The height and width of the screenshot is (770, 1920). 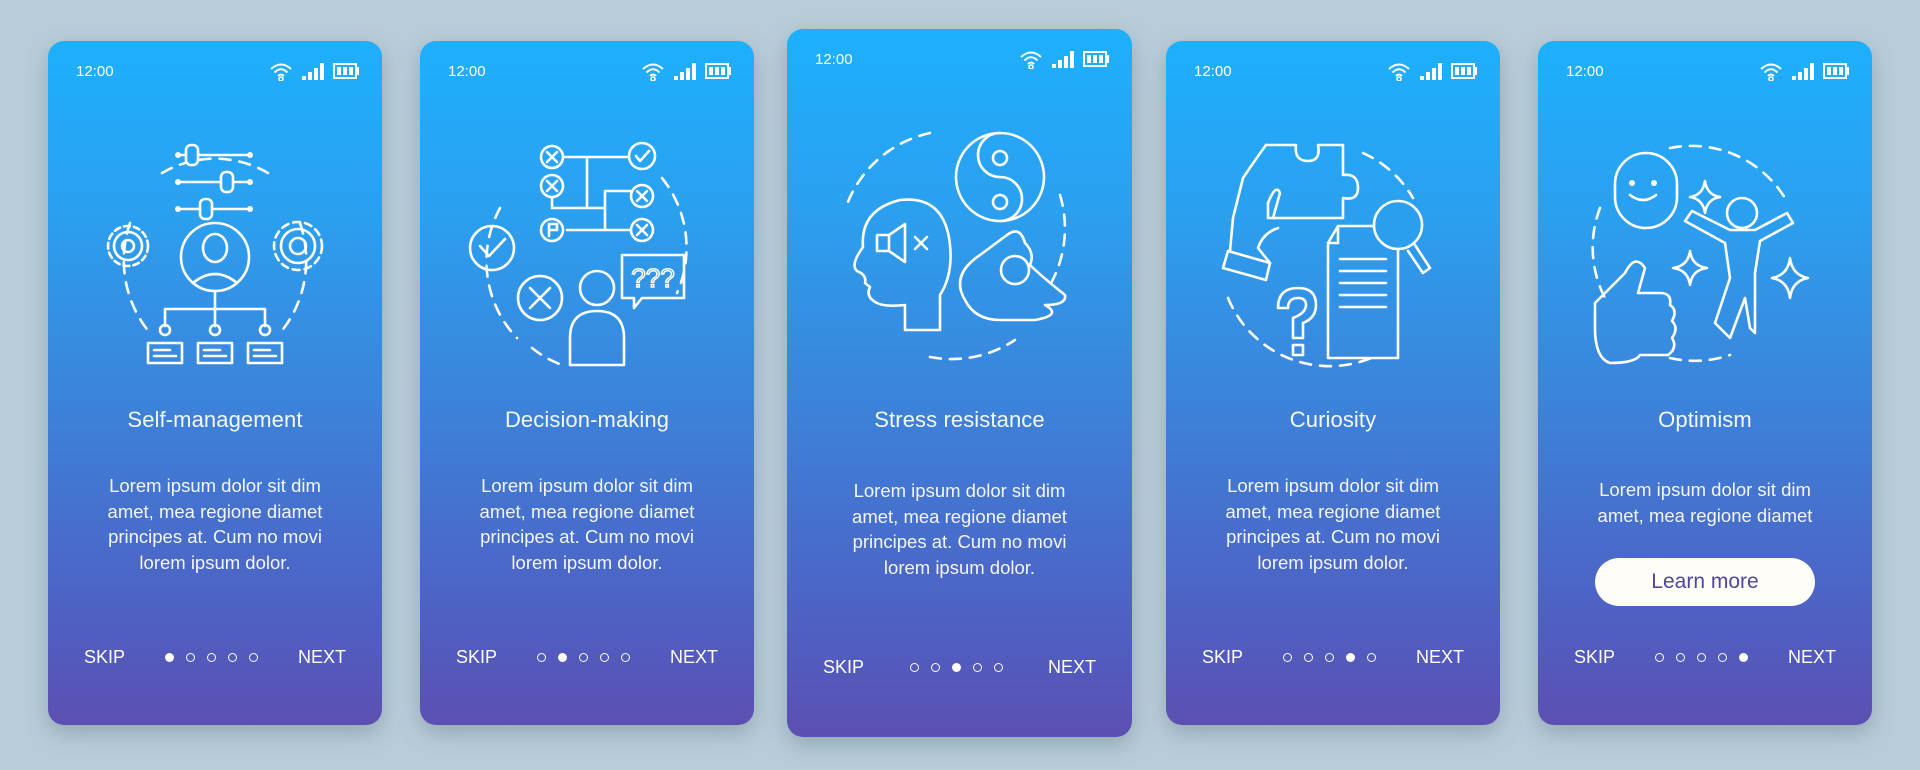 What do you see at coordinates (540, 298) in the screenshot?
I see `cross-circle-icon` at bounding box center [540, 298].